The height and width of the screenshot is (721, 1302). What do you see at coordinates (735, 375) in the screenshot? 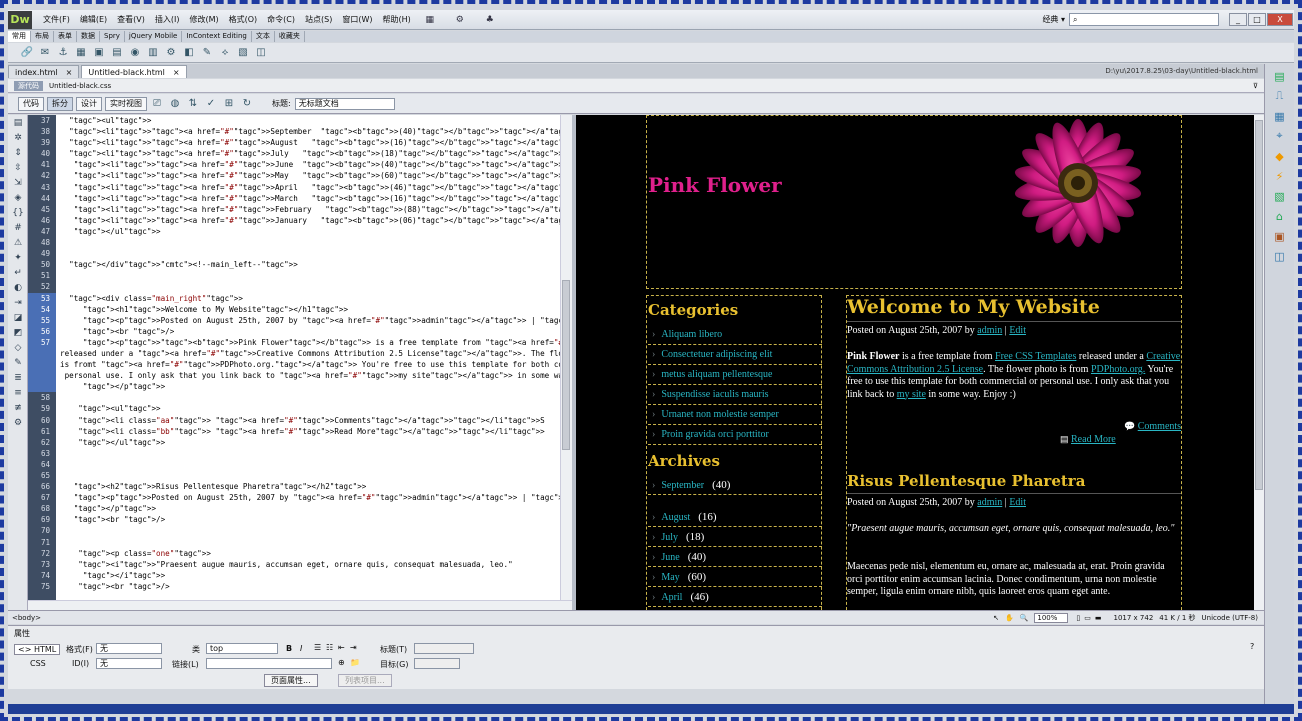
I see `category-item: › metus aliquam pellentesque` at bounding box center [735, 375].